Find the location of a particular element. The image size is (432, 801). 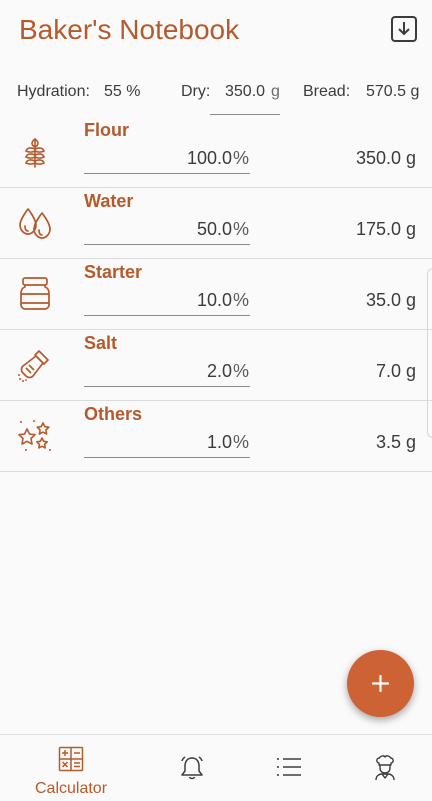

water-drops-icon is located at coordinates (35, 223).